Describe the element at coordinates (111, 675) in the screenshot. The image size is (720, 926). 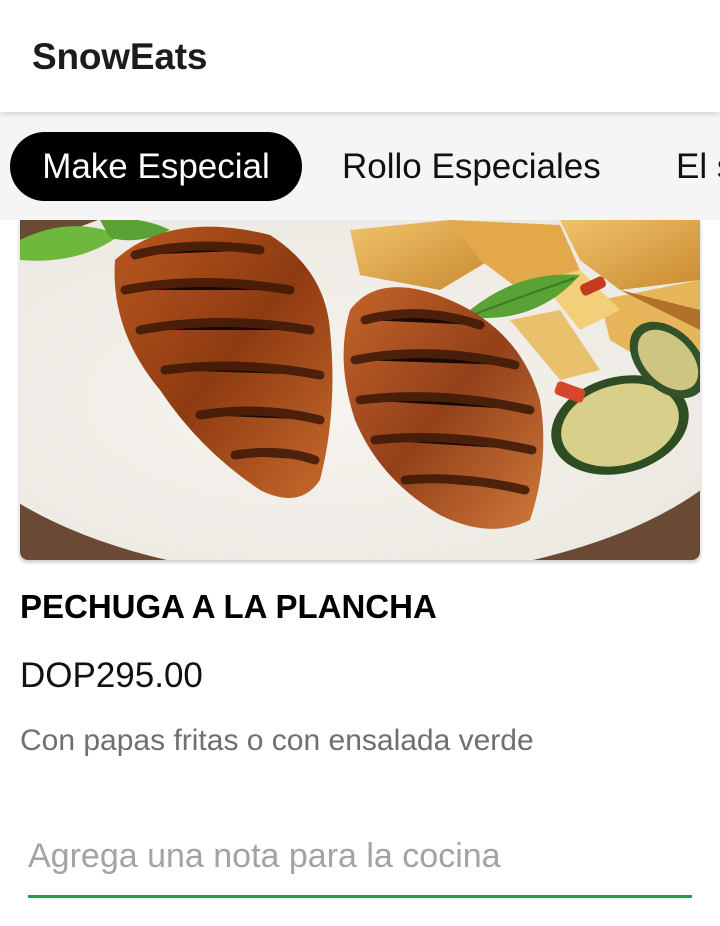
I see `product-price: DOP295.00` at that location.